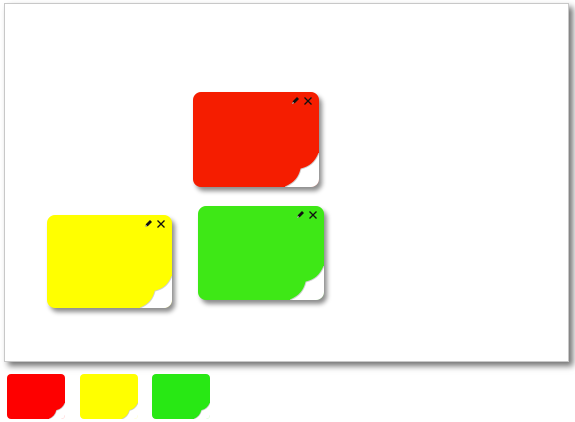 This screenshot has height=422, width=575. What do you see at coordinates (181, 396) in the screenshot?
I see `new-note-swatch-green` at bounding box center [181, 396].